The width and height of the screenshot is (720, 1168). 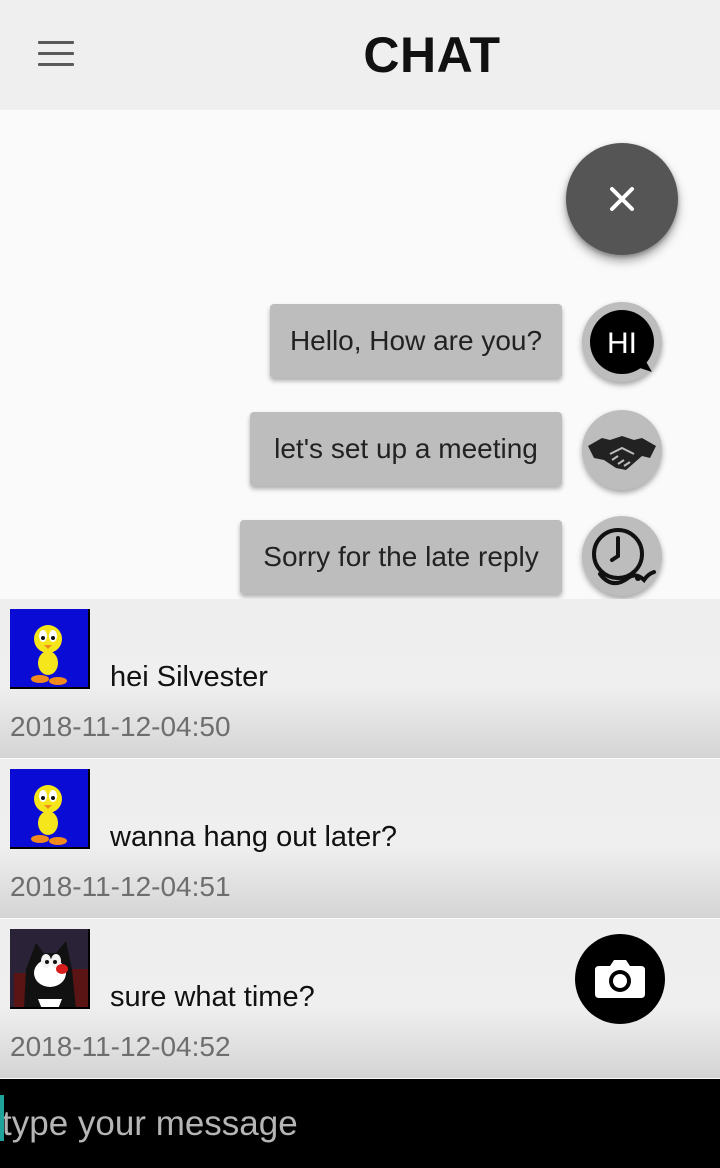 I want to click on message-timestamp: 2018-11-12-04:50, so click(x=120, y=726).